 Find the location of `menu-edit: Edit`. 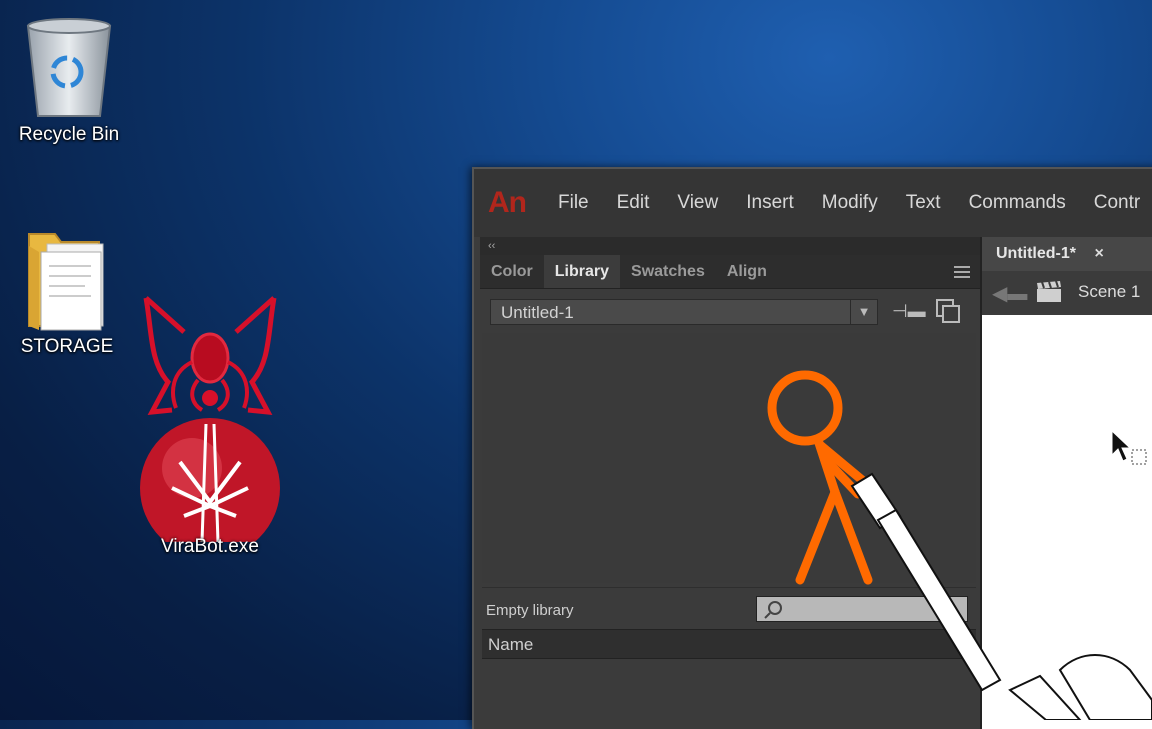

menu-edit: Edit is located at coordinates (633, 203).